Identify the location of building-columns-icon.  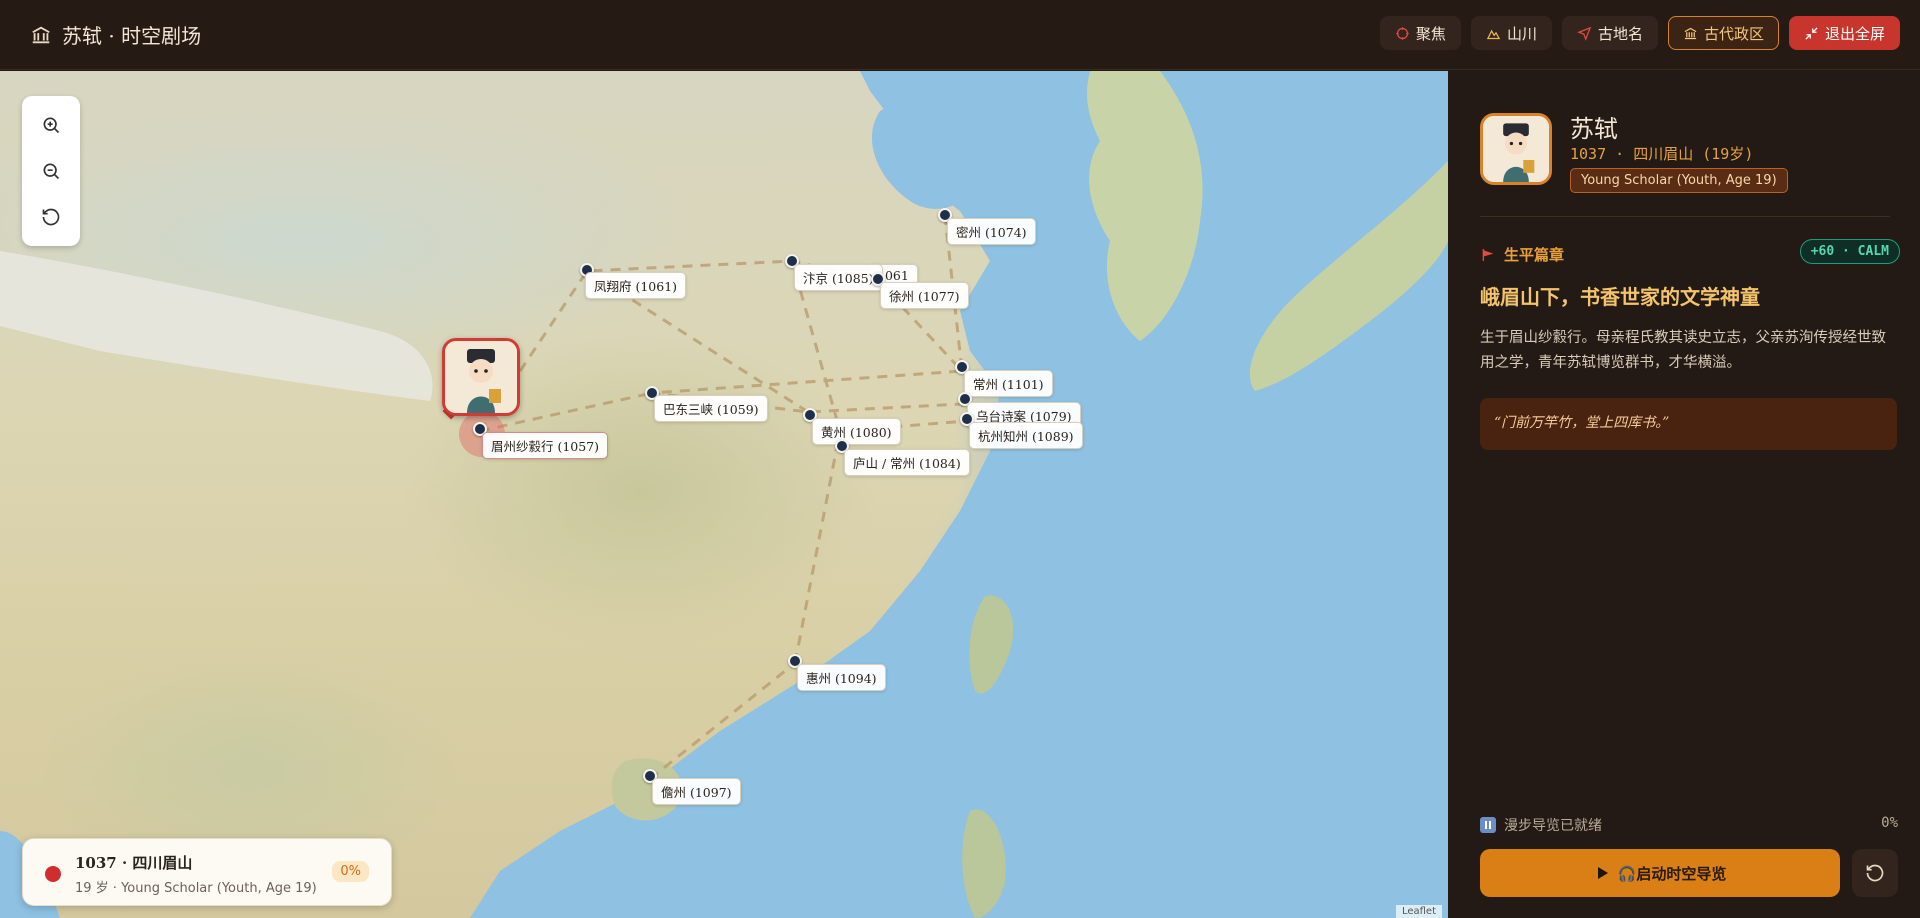
(1690, 33).